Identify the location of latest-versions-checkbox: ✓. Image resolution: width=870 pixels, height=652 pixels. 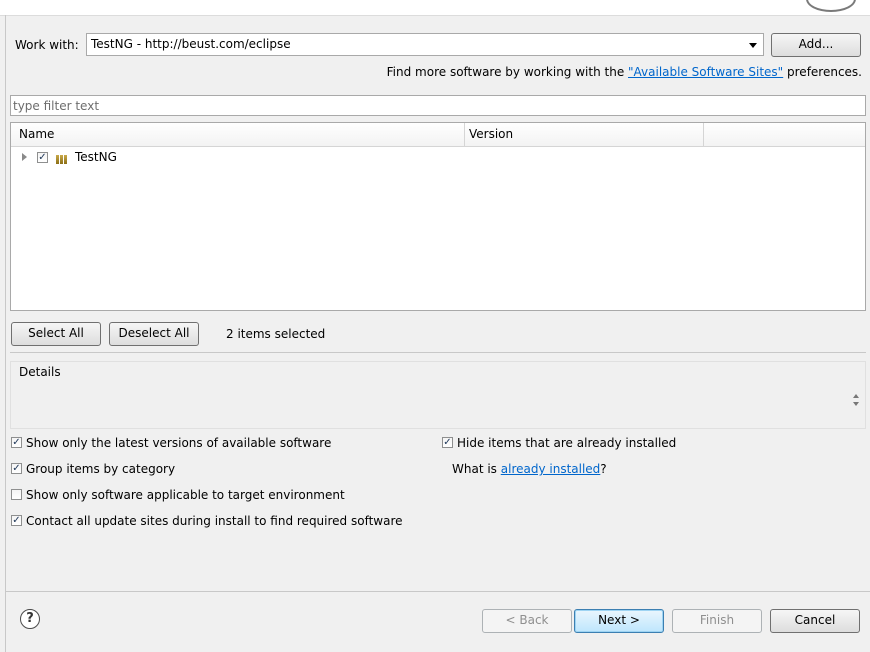
(16, 442).